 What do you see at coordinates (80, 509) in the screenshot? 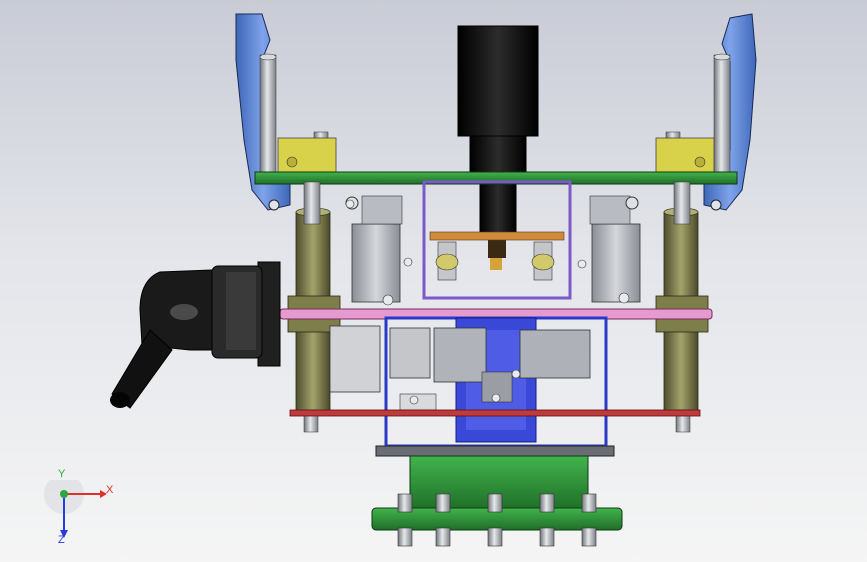
I see `coordinate-triad: X Y Z` at bounding box center [80, 509].